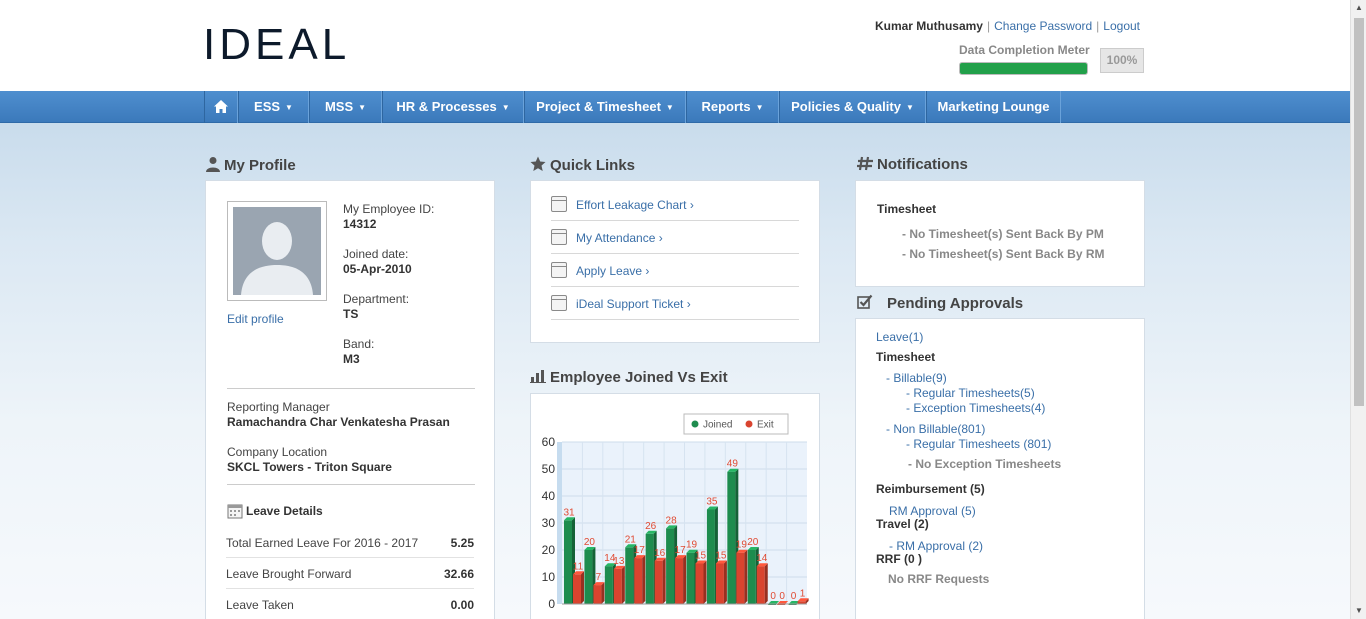 This screenshot has width=1366, height=619. I want to click on change-password-link: Change Password, so click(1043, 26).